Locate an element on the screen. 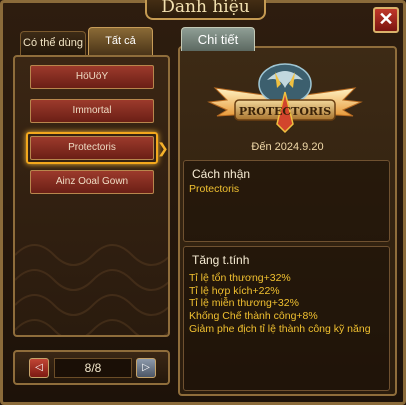 The image size is (406, 405). stat-line: Tỉ lệ hợp kích+22% is located at coordinates (234, 290).